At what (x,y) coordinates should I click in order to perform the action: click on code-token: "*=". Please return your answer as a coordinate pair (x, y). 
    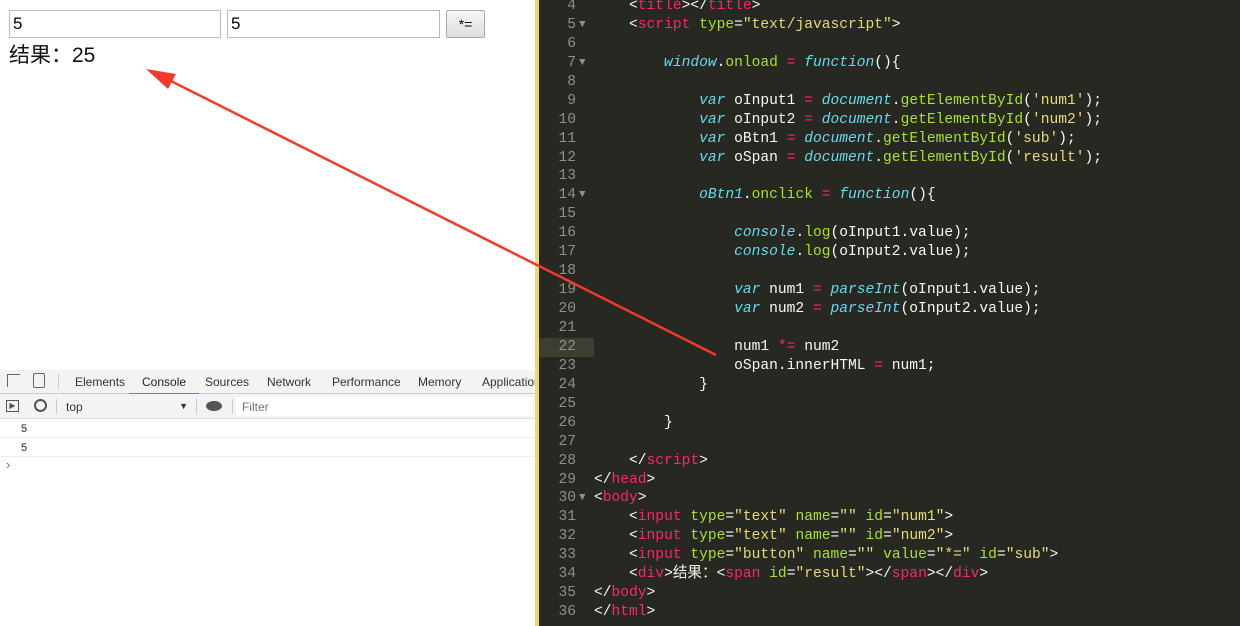
    Looking at the image, I should click on (953, 555).